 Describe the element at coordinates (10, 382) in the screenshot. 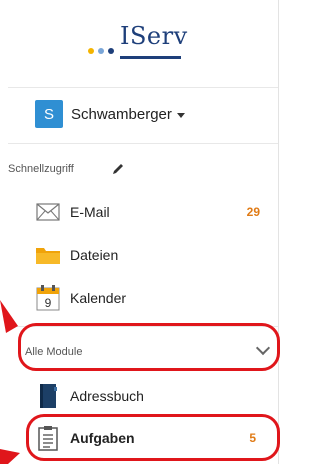

I see `annotation-arrows` at that location.